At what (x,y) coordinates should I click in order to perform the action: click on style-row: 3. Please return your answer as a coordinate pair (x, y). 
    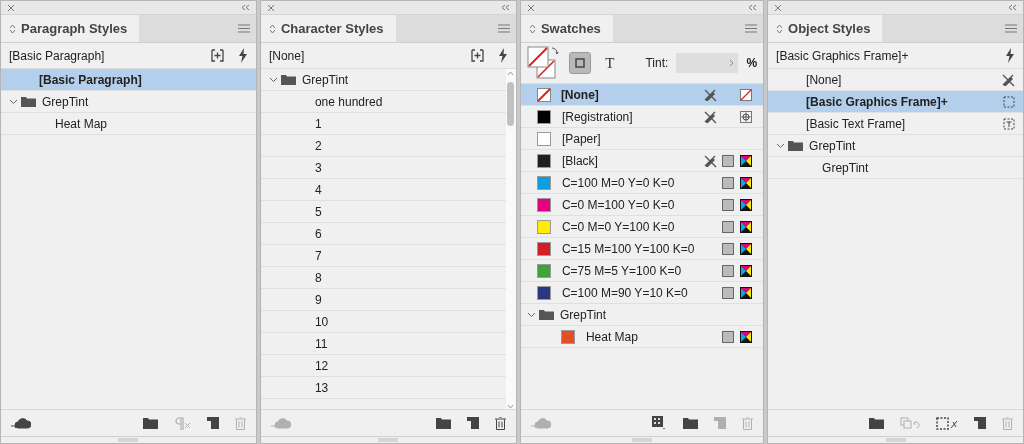
    Looking at the image, I should click on (383, 168).